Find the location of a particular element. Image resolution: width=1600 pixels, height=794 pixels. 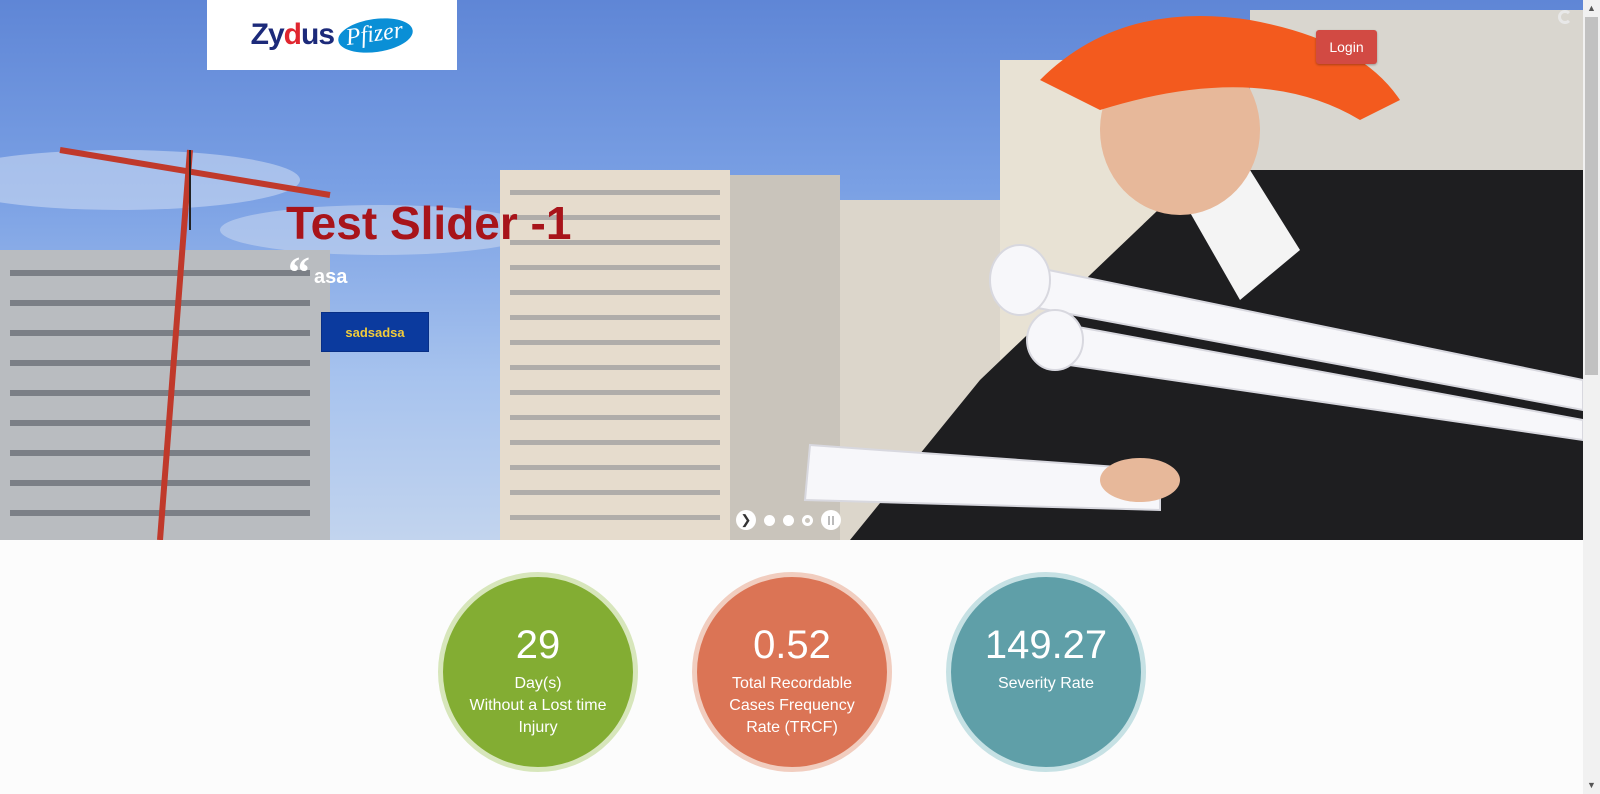

stat-days-without-lti: 29 Day(s) Without a Lost time Injury is located at coordinates (538, 672).